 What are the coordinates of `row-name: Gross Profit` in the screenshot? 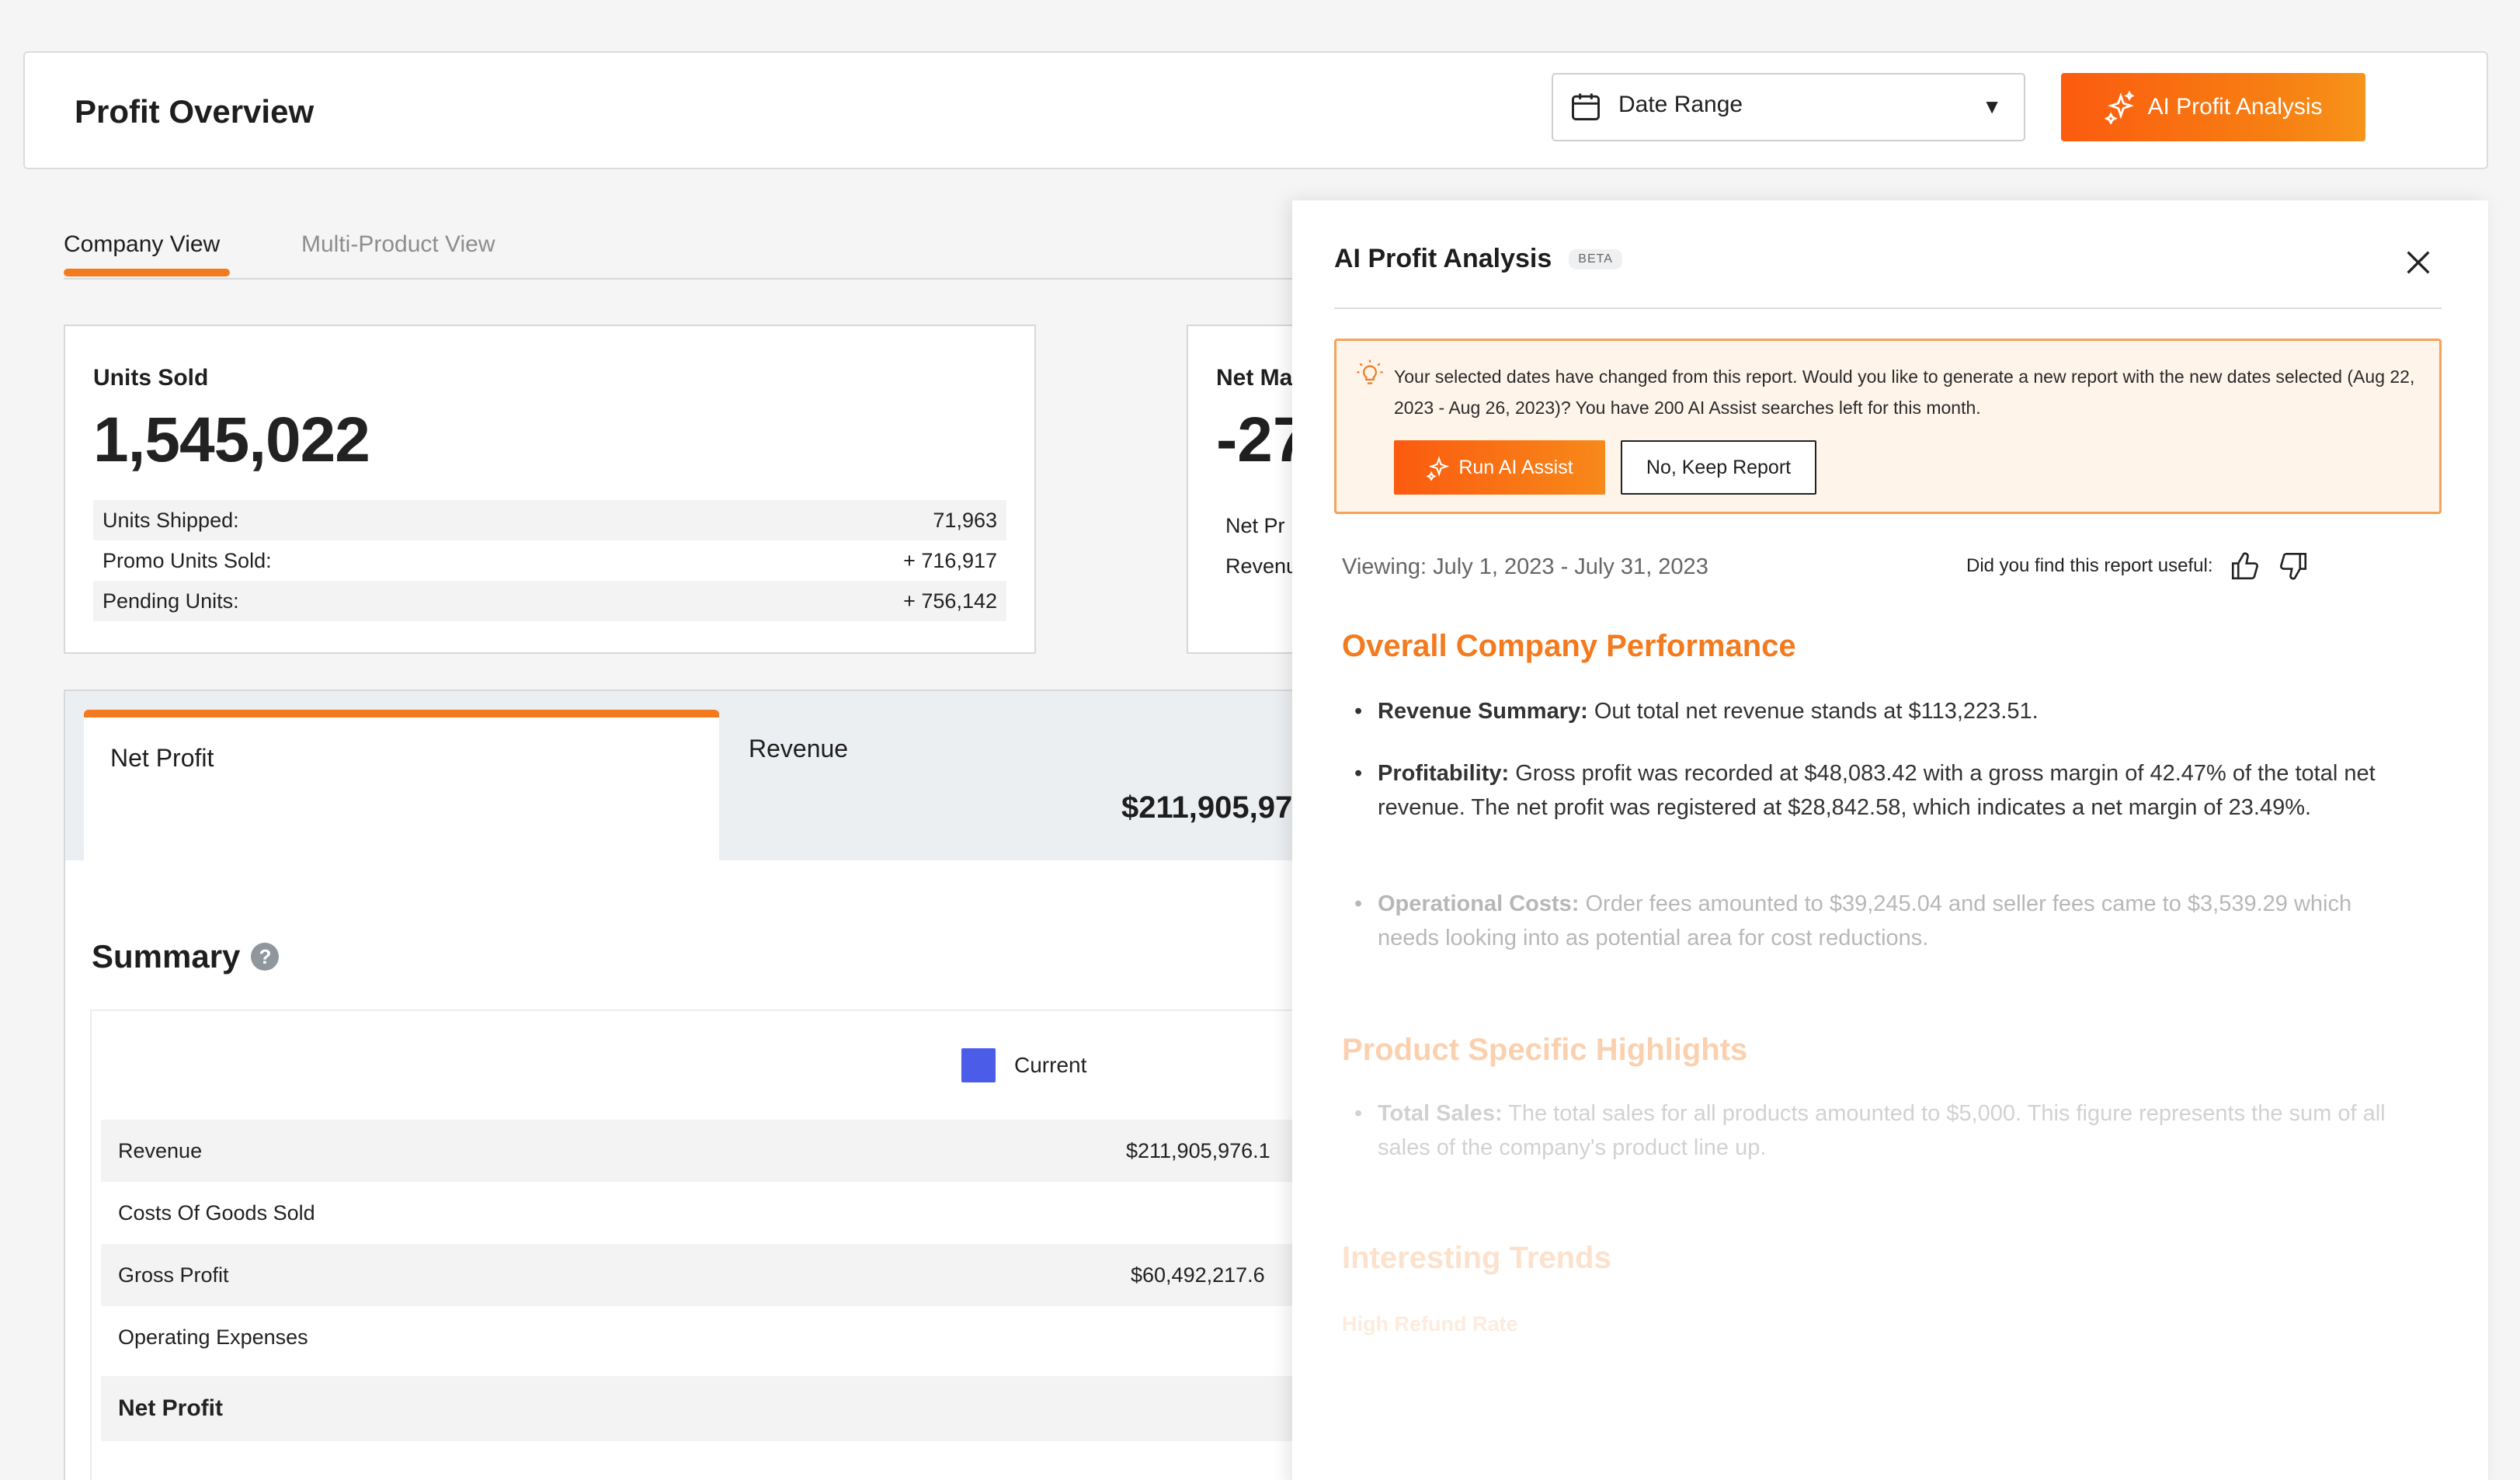 It's located at (173, 1275).